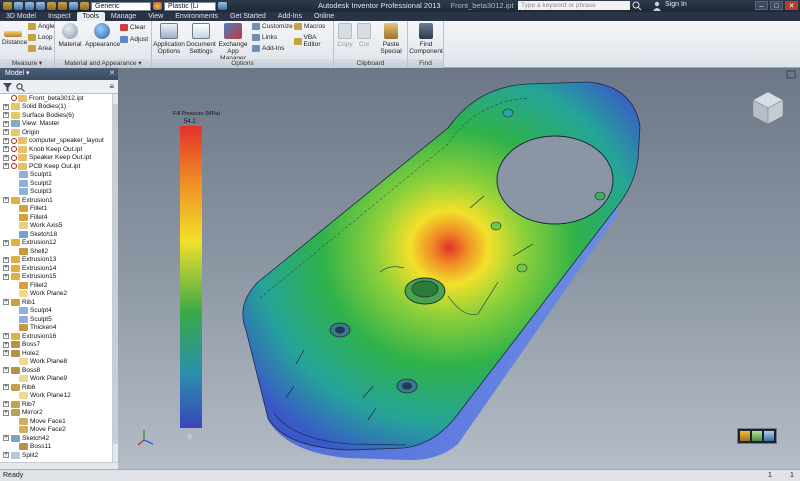 This screenshot has height=481, width=800. What do you see at coordinates (676, 4) in the screenshot?
I see `sign-in-link: Sign In` at bounding box center [676, 4].